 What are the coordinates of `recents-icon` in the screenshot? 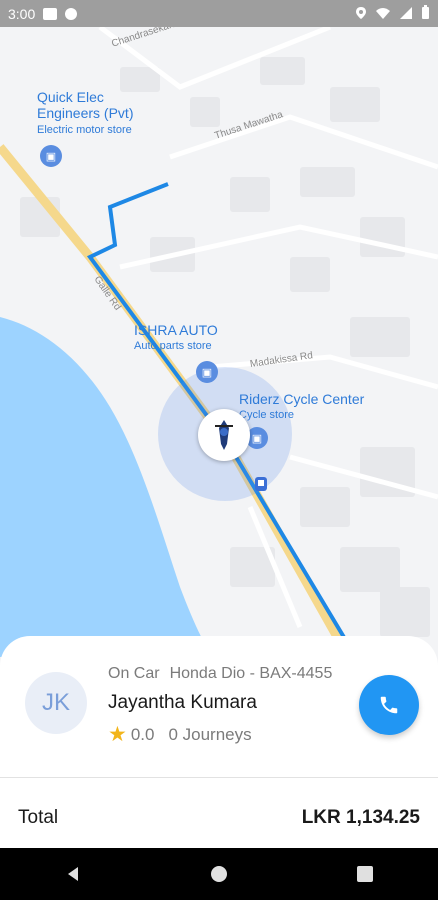 It's located at (365, 874).